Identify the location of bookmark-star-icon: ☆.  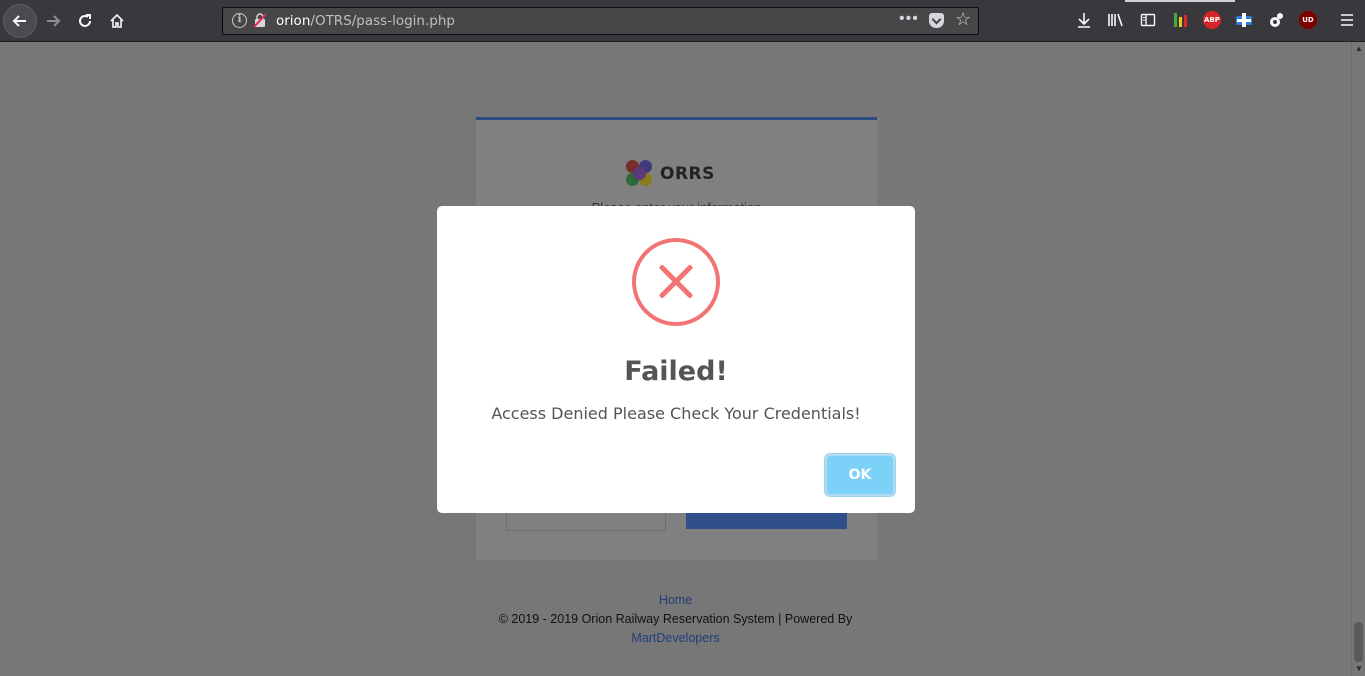
(963, 19).